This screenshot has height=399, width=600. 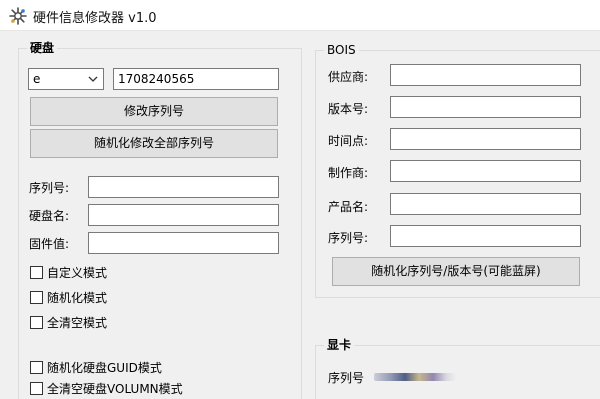 What do you see at coordinates (95, 18) in the screenshot?
I see `window-title: 硬件信息修改器 v1.0` at bounding box center [95, 18].